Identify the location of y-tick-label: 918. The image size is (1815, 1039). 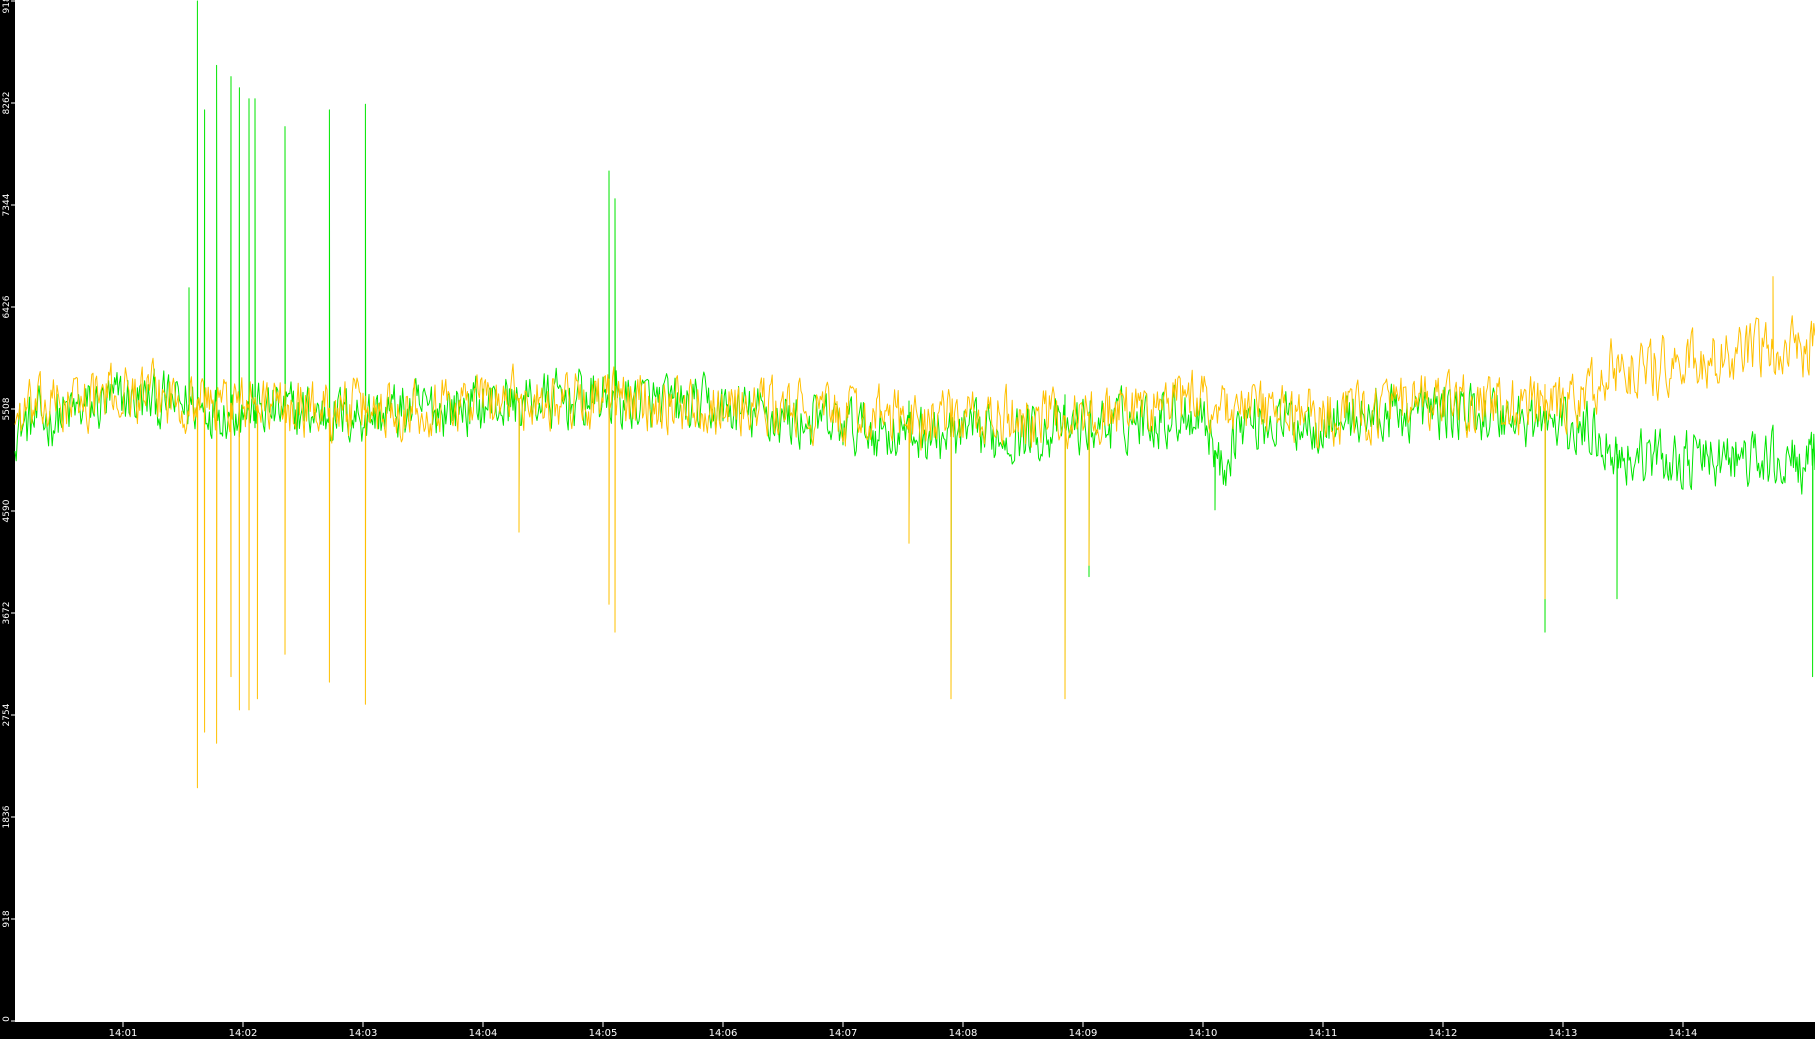
(7, 918).